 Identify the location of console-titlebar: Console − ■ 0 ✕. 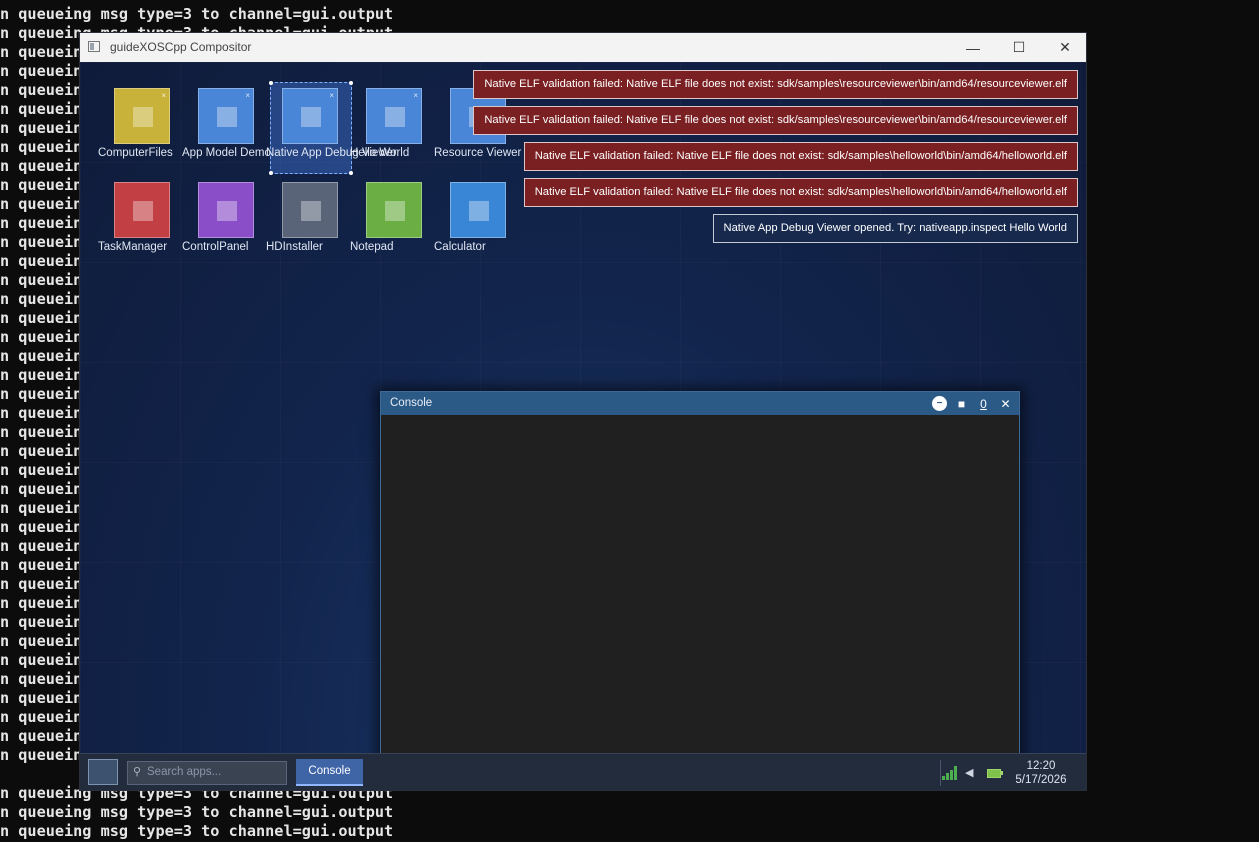
(700, 403).